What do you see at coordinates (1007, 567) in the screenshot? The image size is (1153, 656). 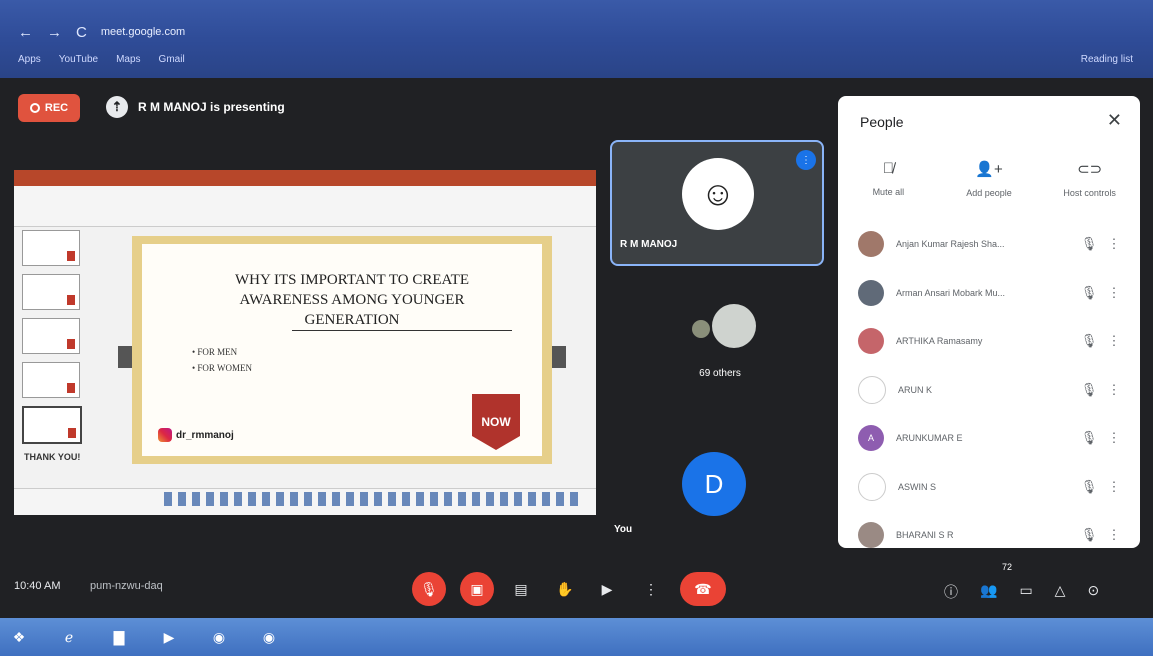 I see `participant-count-badge: 72` at bounding box center [1007, 567].